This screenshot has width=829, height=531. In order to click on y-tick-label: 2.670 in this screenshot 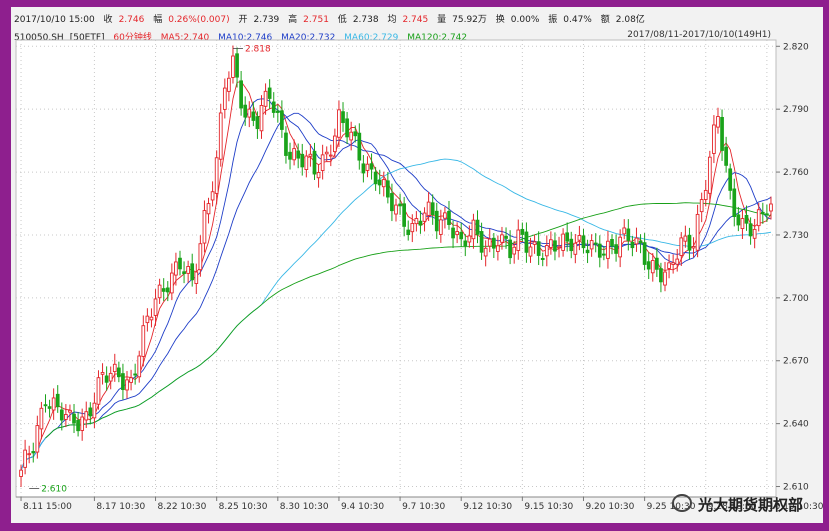, I will do `click(796, 362)`.